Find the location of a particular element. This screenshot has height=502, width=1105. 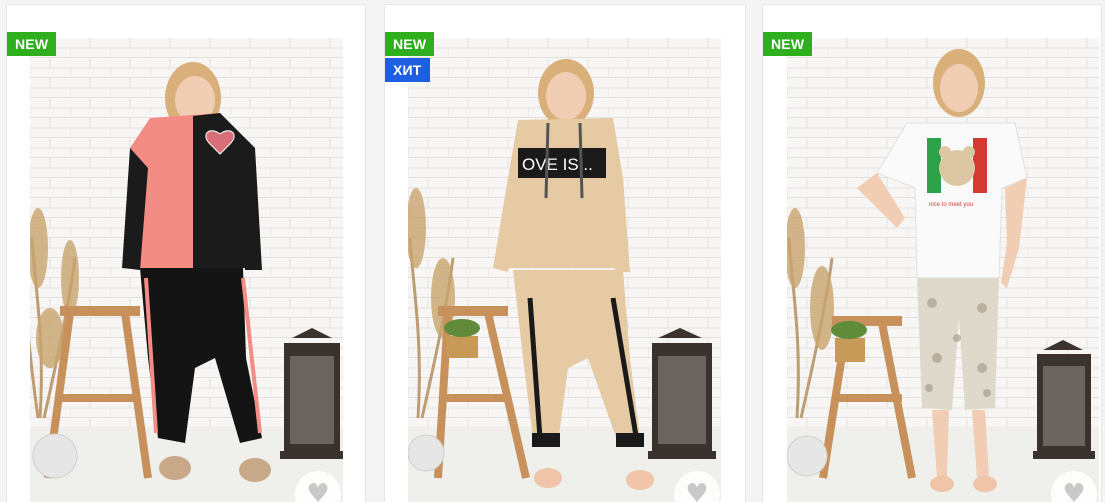

print-text: nice to meet you is located at coordinates (951, 205).